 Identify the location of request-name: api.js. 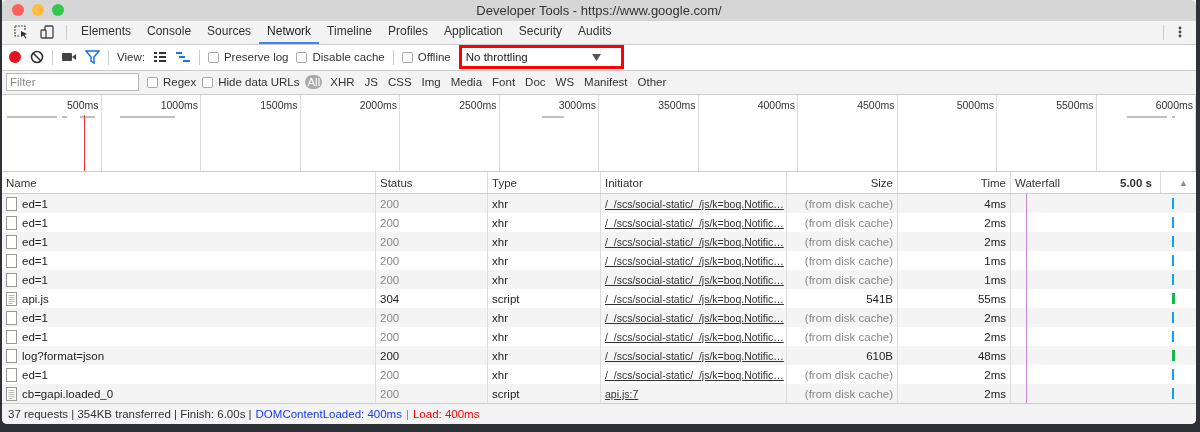
(35, 298).